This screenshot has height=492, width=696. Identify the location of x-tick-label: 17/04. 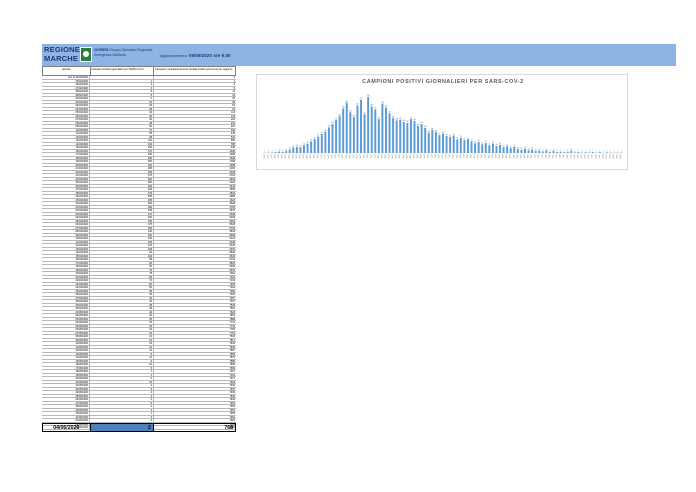
(450, 156).